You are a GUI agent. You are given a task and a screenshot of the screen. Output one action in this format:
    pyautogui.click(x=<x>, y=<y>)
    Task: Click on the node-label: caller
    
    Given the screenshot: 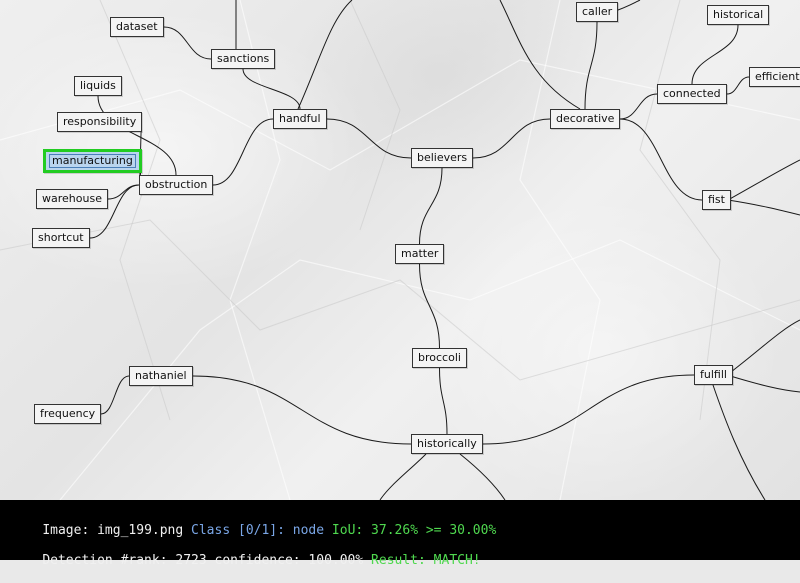 What is the action you would take?
    pyautogui.click(x=597, y=11)
    